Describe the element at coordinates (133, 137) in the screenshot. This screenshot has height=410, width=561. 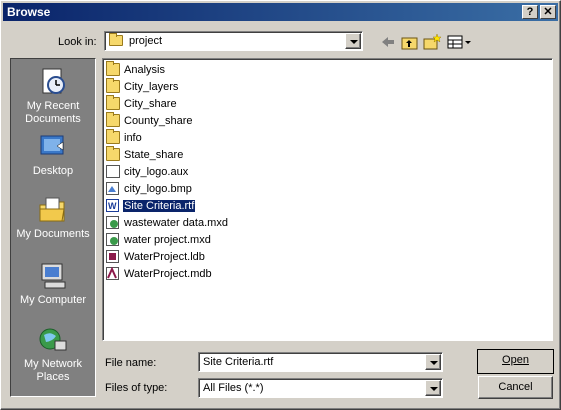
I see `file-name: info` at that location.